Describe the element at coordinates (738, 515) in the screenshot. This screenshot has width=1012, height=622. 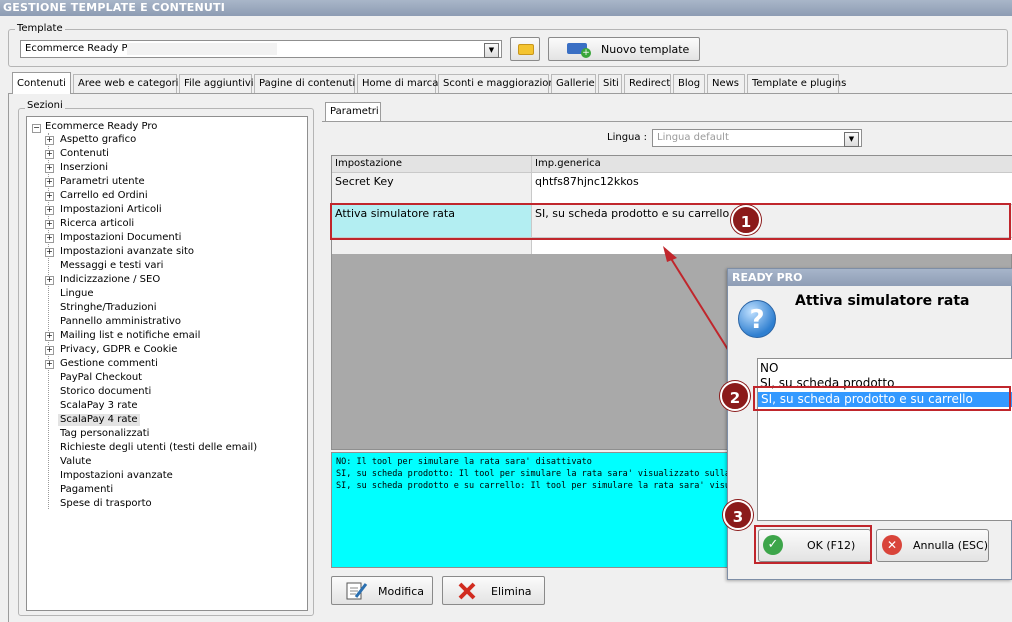
I see `step-badge-3: 3` at that location.